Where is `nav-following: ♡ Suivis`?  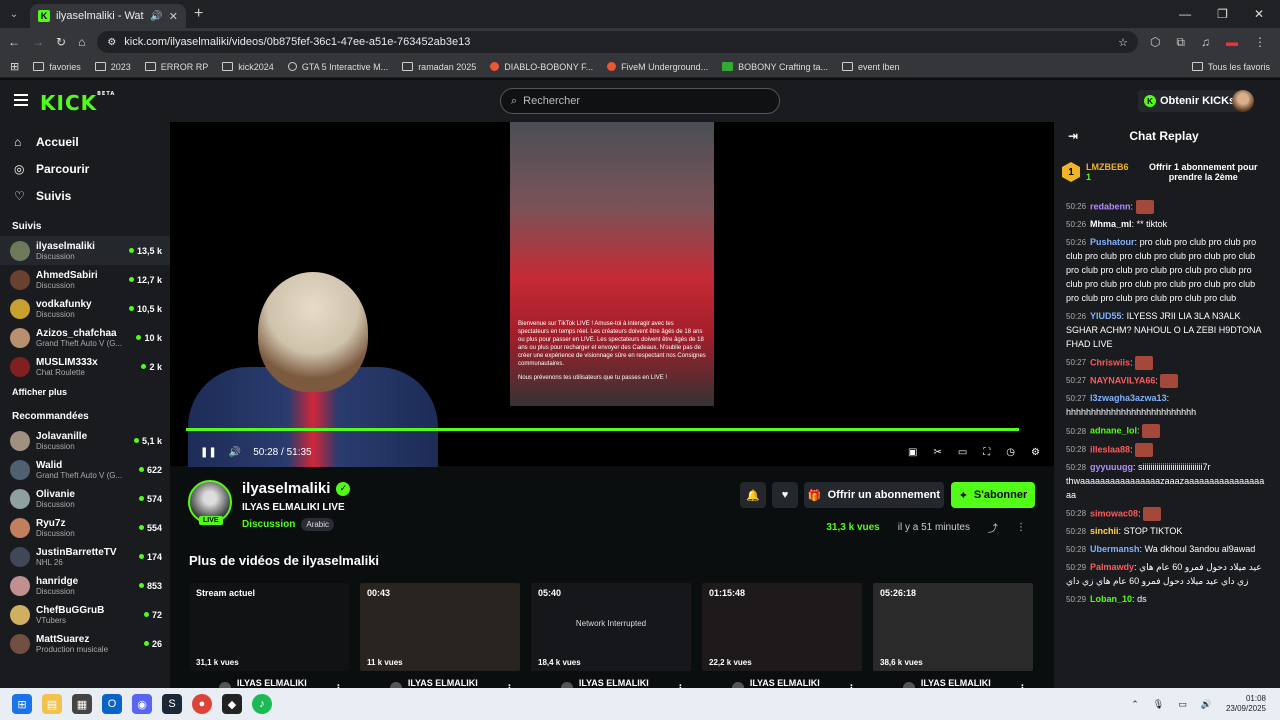 nav-following: ♡ Suivis is located at coordinates (85, 195).